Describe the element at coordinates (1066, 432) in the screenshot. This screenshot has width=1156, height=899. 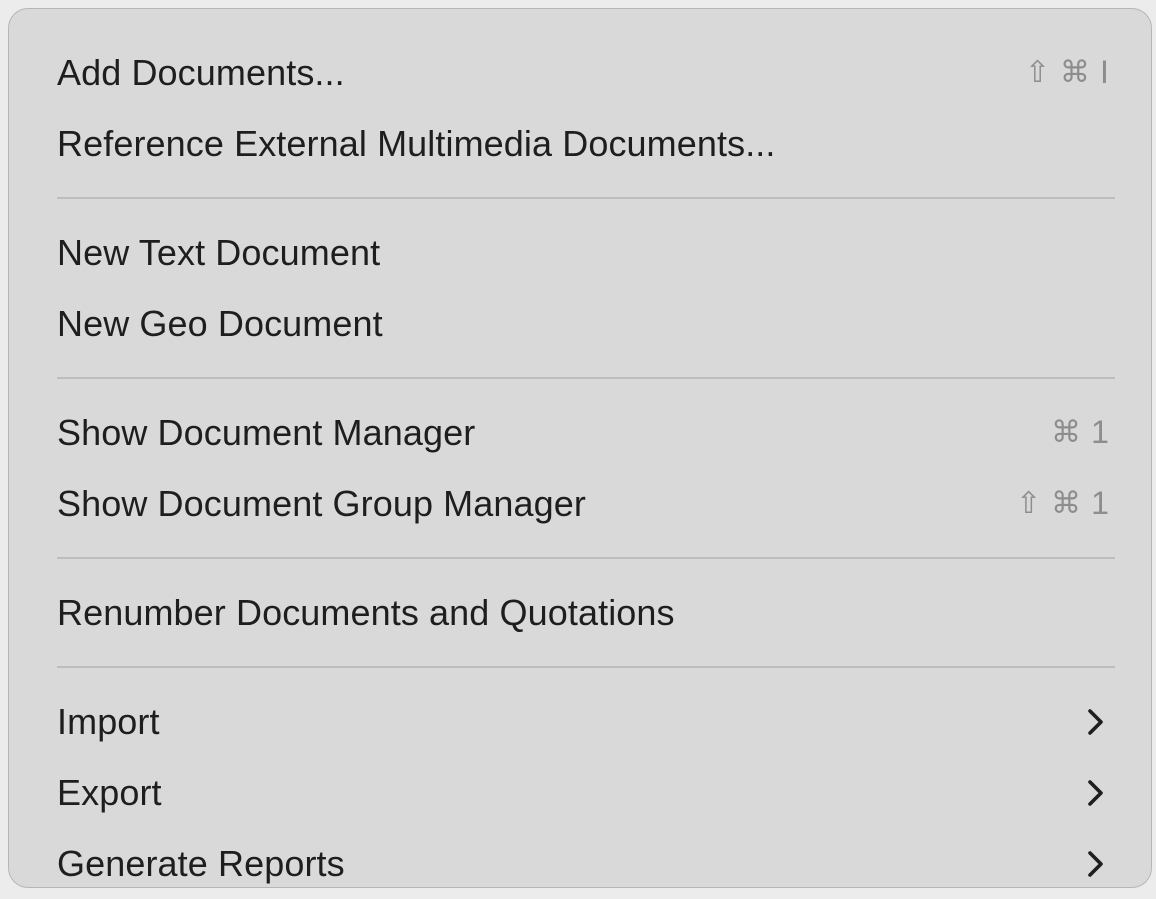
I see `command-icon: ⌘` at that location.